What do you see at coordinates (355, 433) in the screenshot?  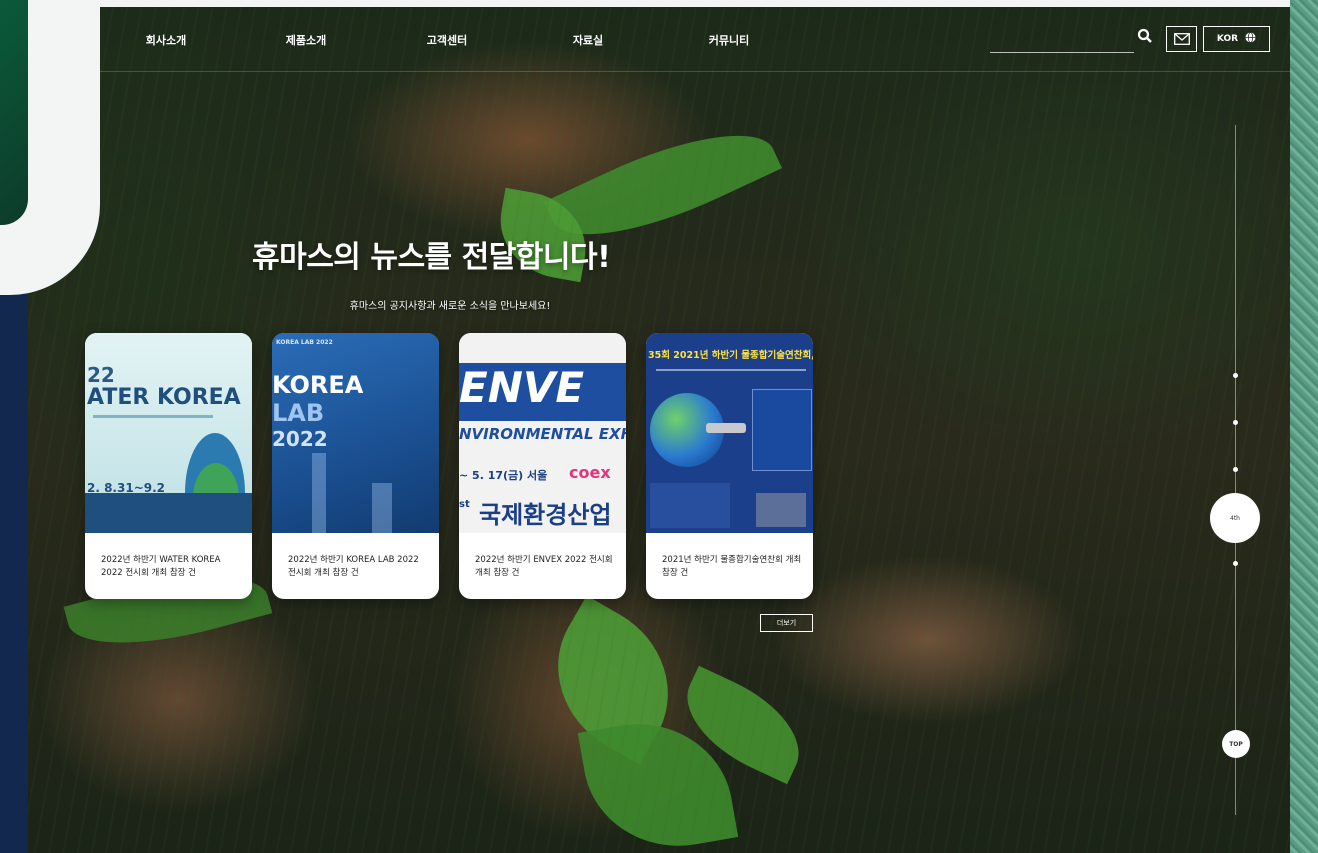 I see `news-card-image: KOREA LAB 2022 KOREA LAB 2022` at bounding box center [355, 433].